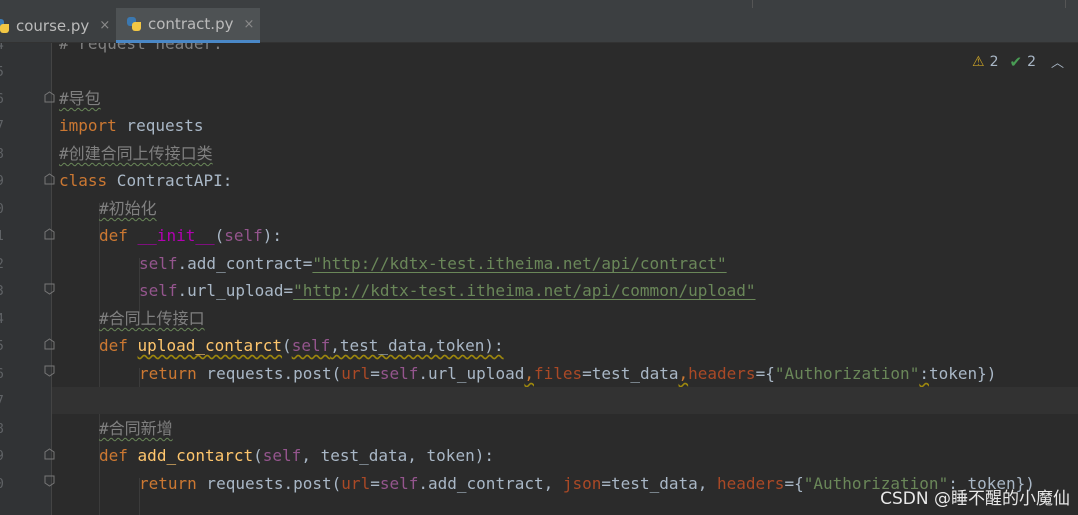 The image size is (1078, 515). I want to click on line-number-gutter: 4 5 6 7 8 9 0 1 2 3 4 5 6 7 8 9 0, so click(27, 279).